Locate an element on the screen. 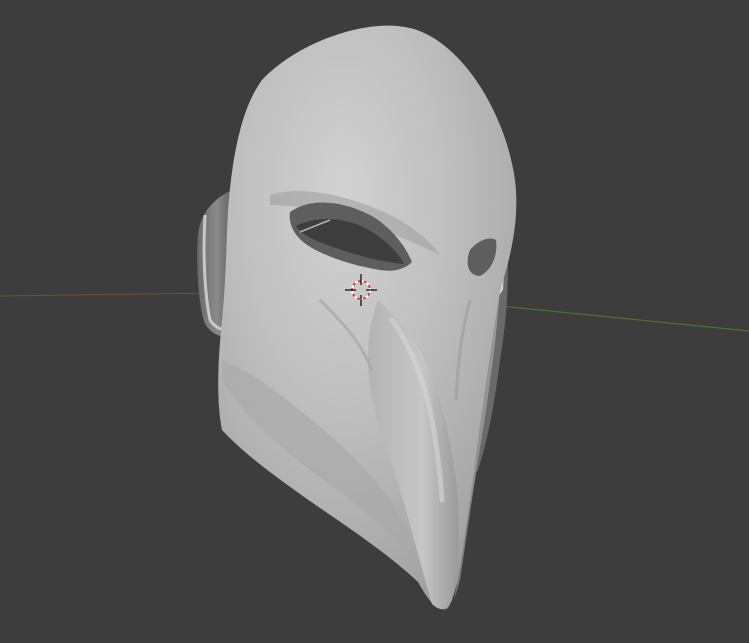 The width and height of the screenshot is (749, 643). y-axis-line is located at coordinates (624, 318).